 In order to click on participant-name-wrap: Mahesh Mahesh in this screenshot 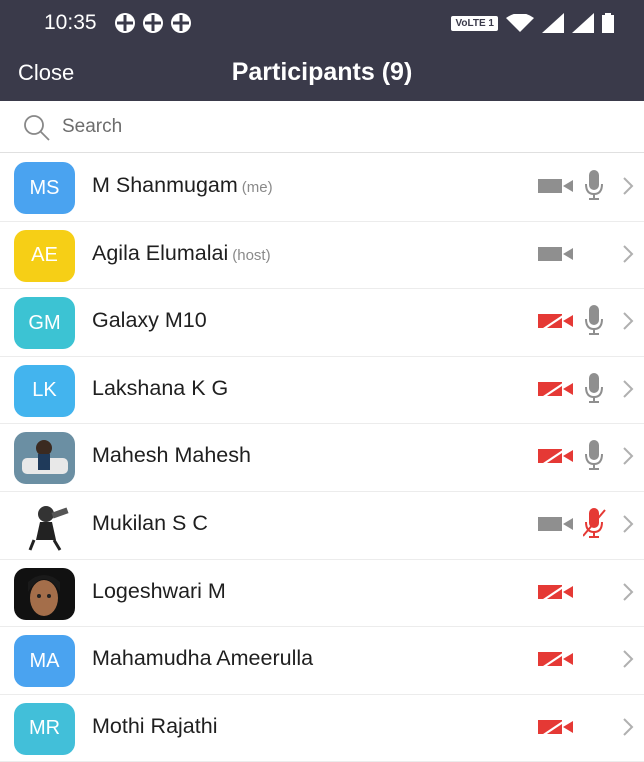, I will do `click(171, 455)`.